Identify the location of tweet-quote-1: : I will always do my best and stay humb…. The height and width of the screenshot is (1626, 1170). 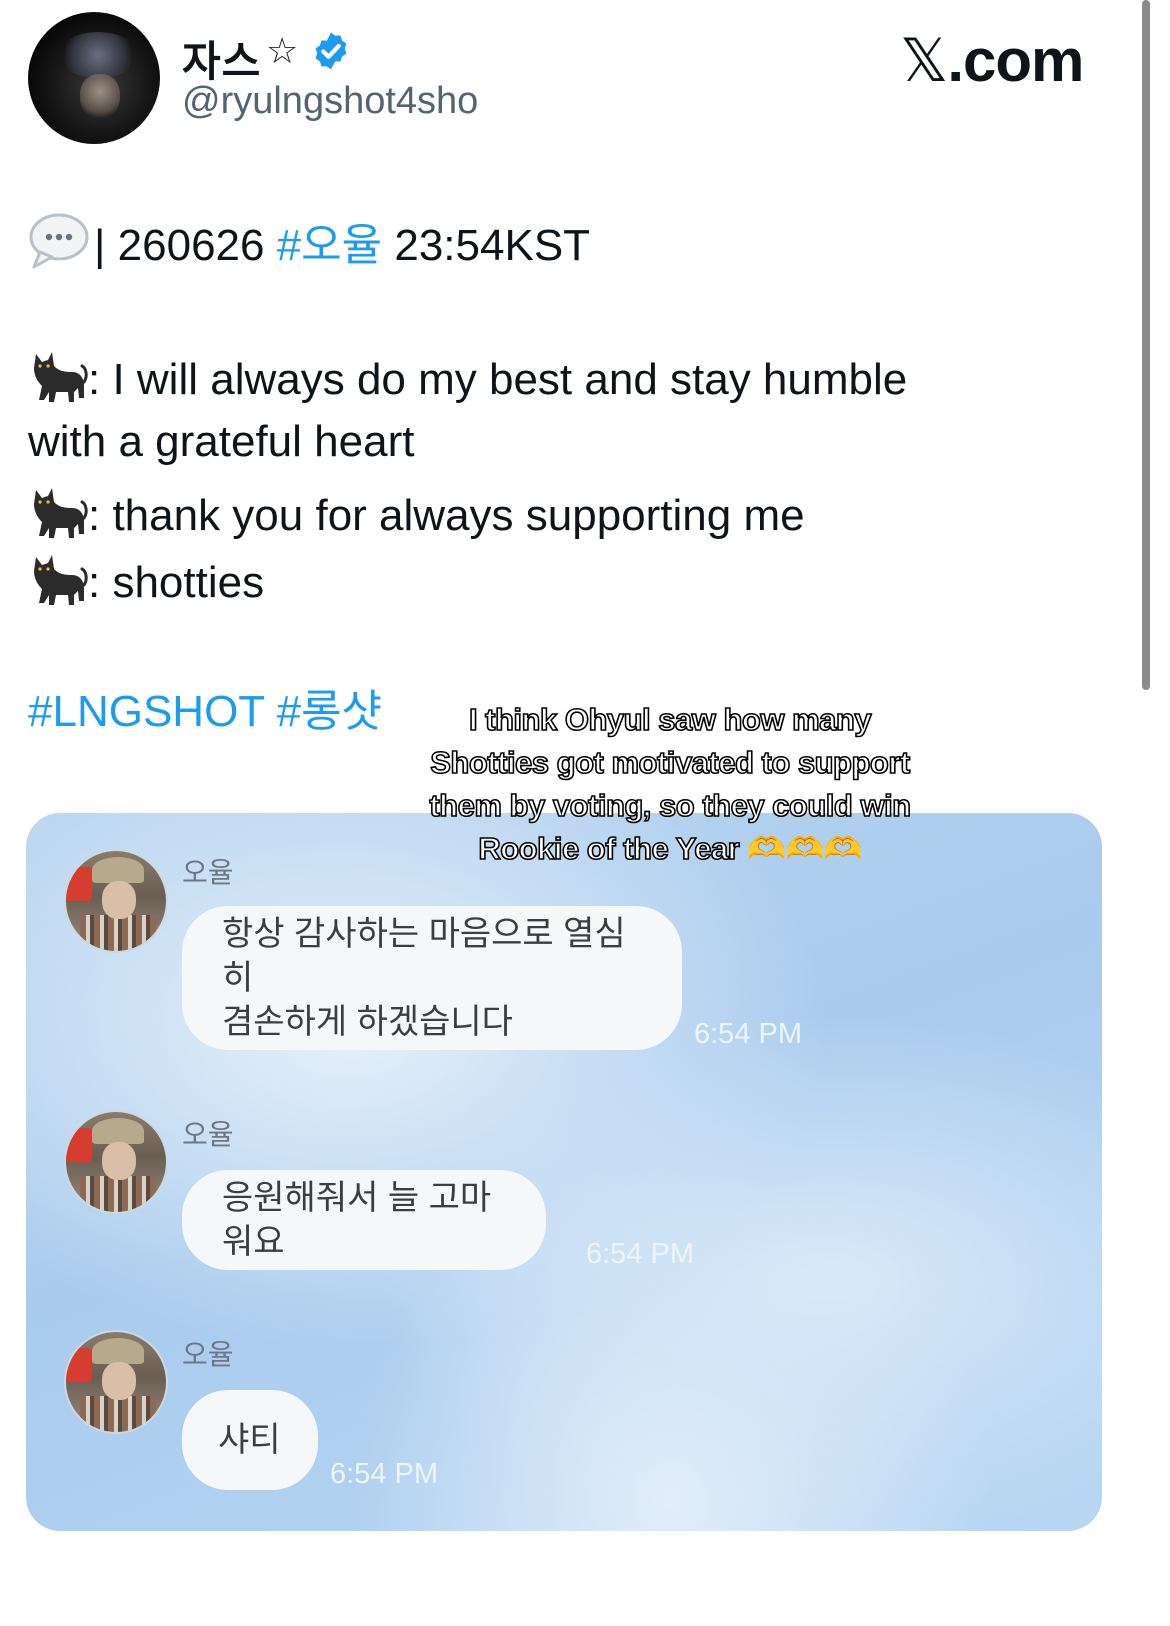
(467, 377).